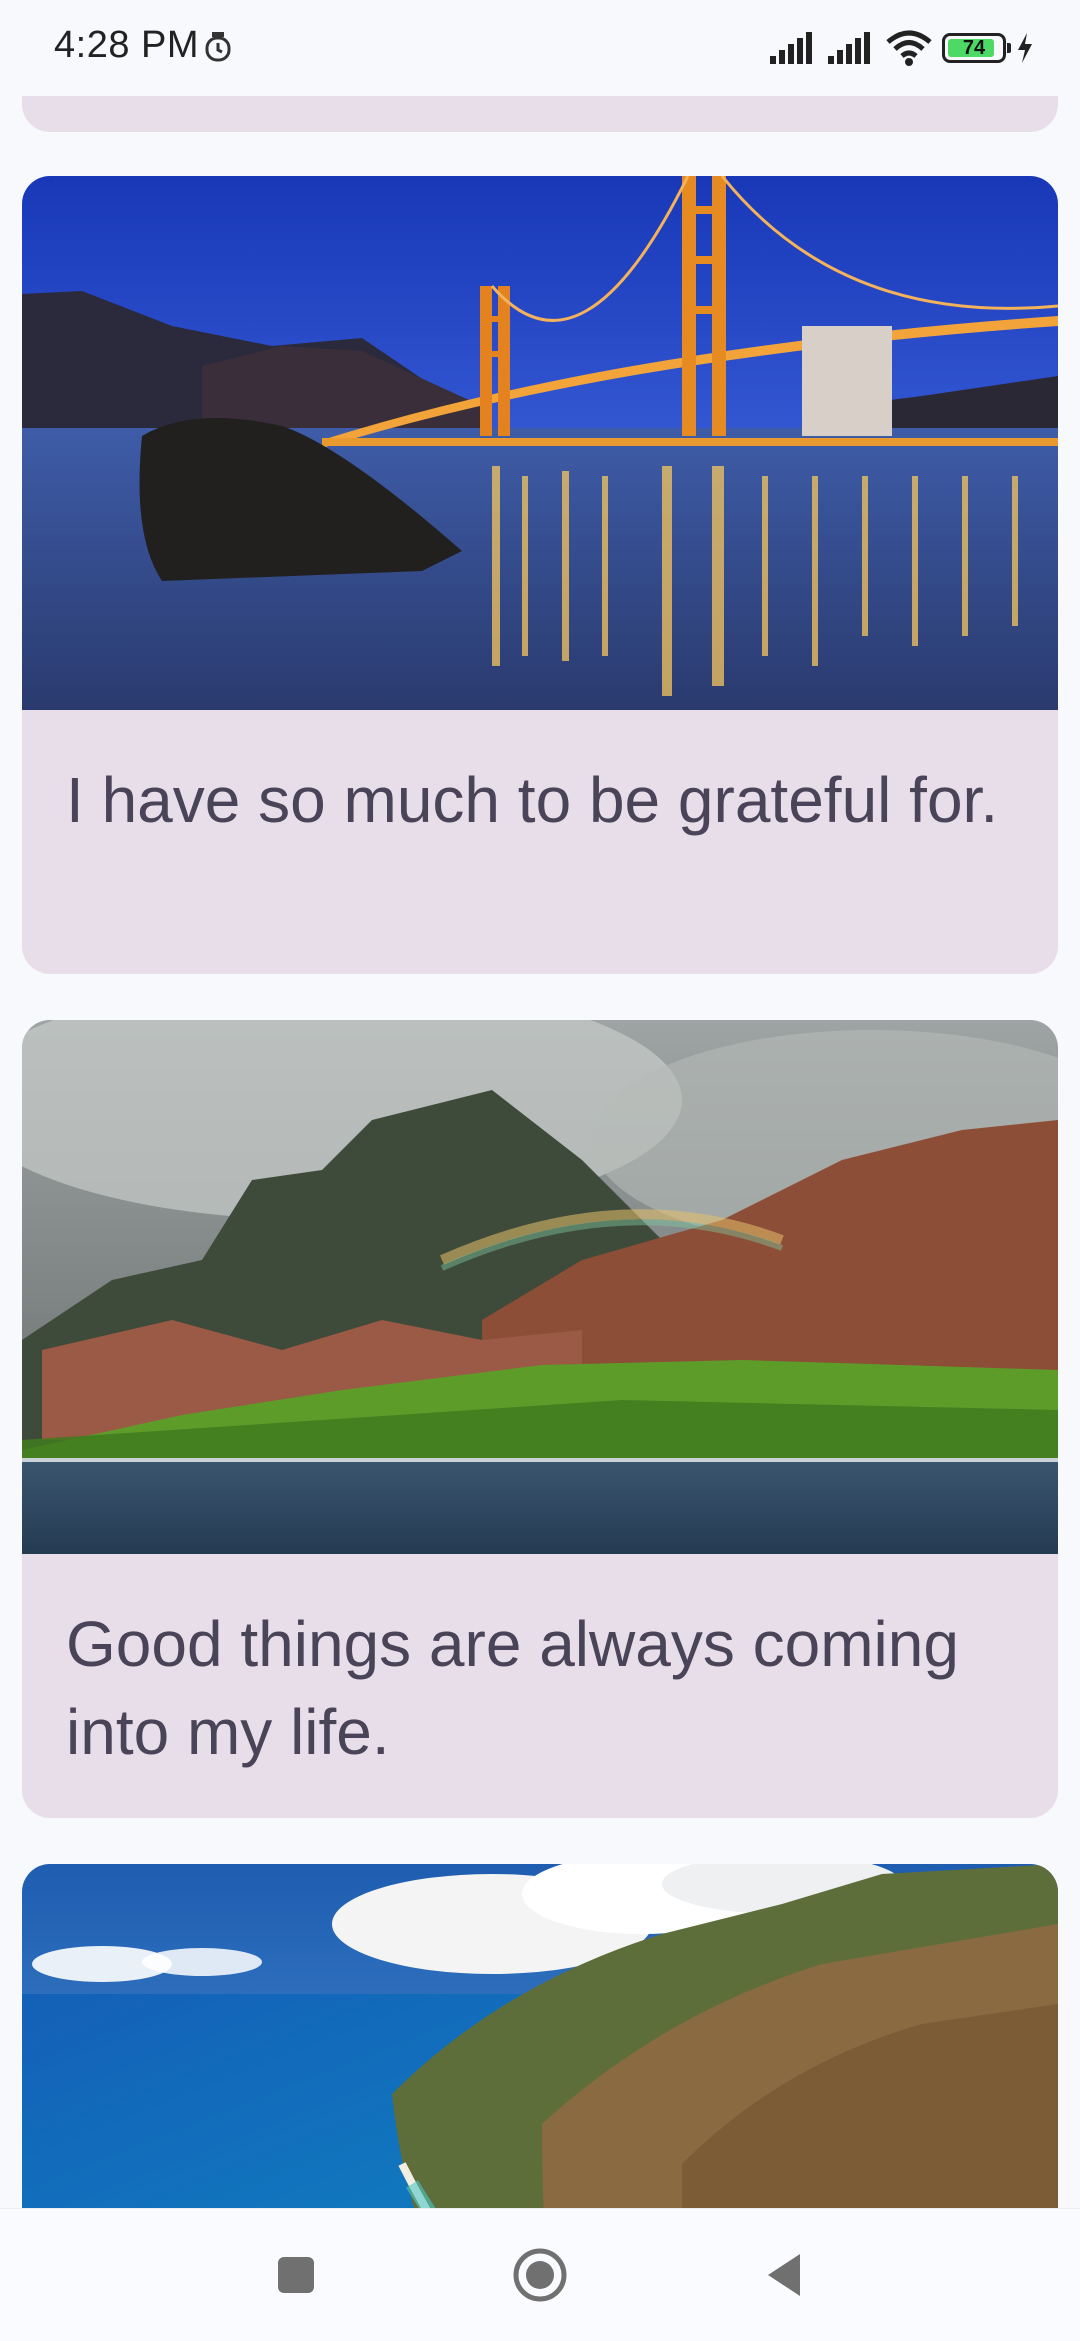 The image size is (1080, 2341). What do you see at coordinates (1025, 48) in the screenshot?
I see `charging-icon` at bounding box center [1025, 48].